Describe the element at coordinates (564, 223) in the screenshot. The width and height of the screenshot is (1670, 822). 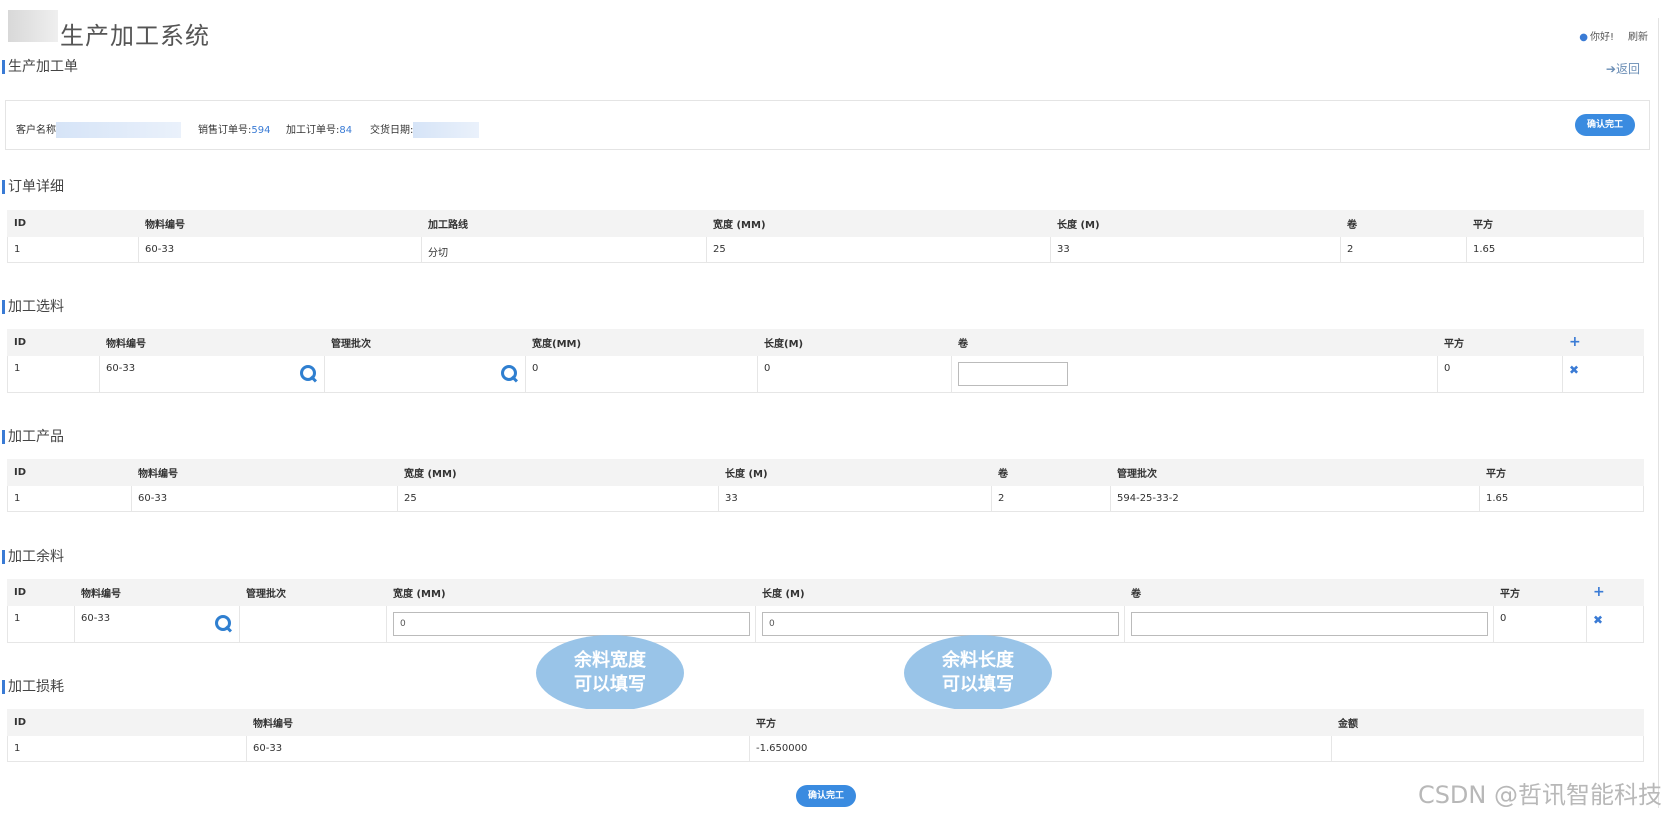
I see `col-header: 加工路线` at that location.